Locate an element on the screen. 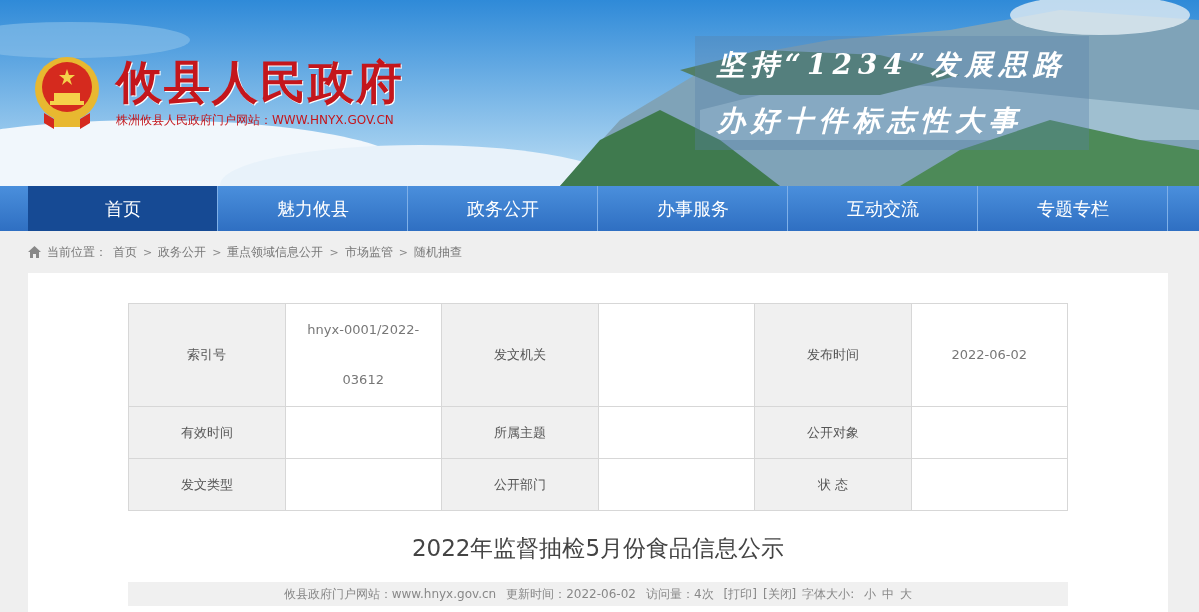  site-title: 攸县人民政府 is located at coordinates (260, 82).